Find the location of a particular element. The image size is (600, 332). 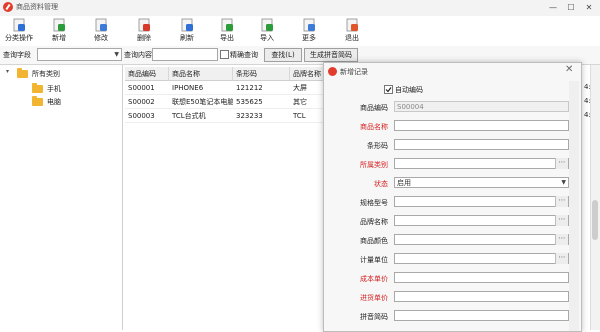

field-label: 商品颜色 is located at coordinates (374, 241).